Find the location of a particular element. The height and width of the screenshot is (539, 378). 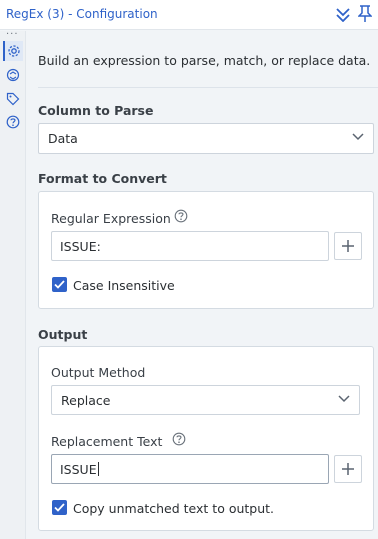

column-to-parse-label: Column to Parse is located at coordinates (96, 110).